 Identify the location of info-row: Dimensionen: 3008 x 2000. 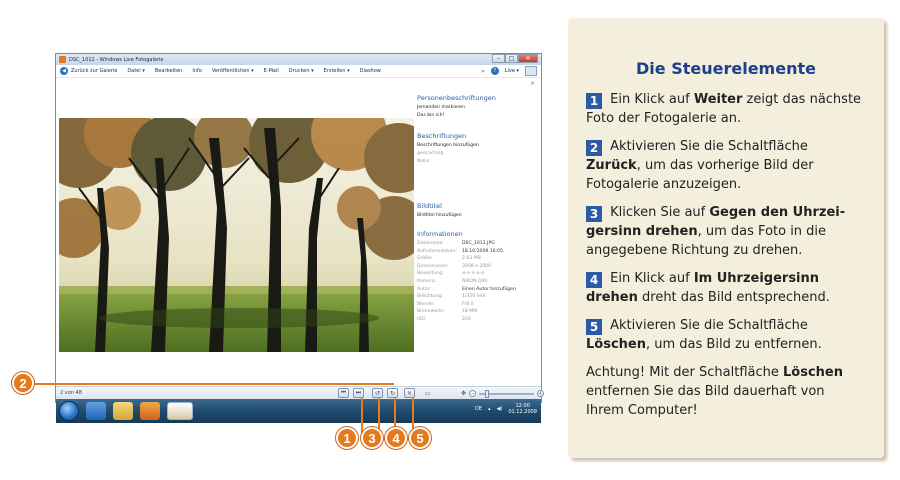
(477, 266).